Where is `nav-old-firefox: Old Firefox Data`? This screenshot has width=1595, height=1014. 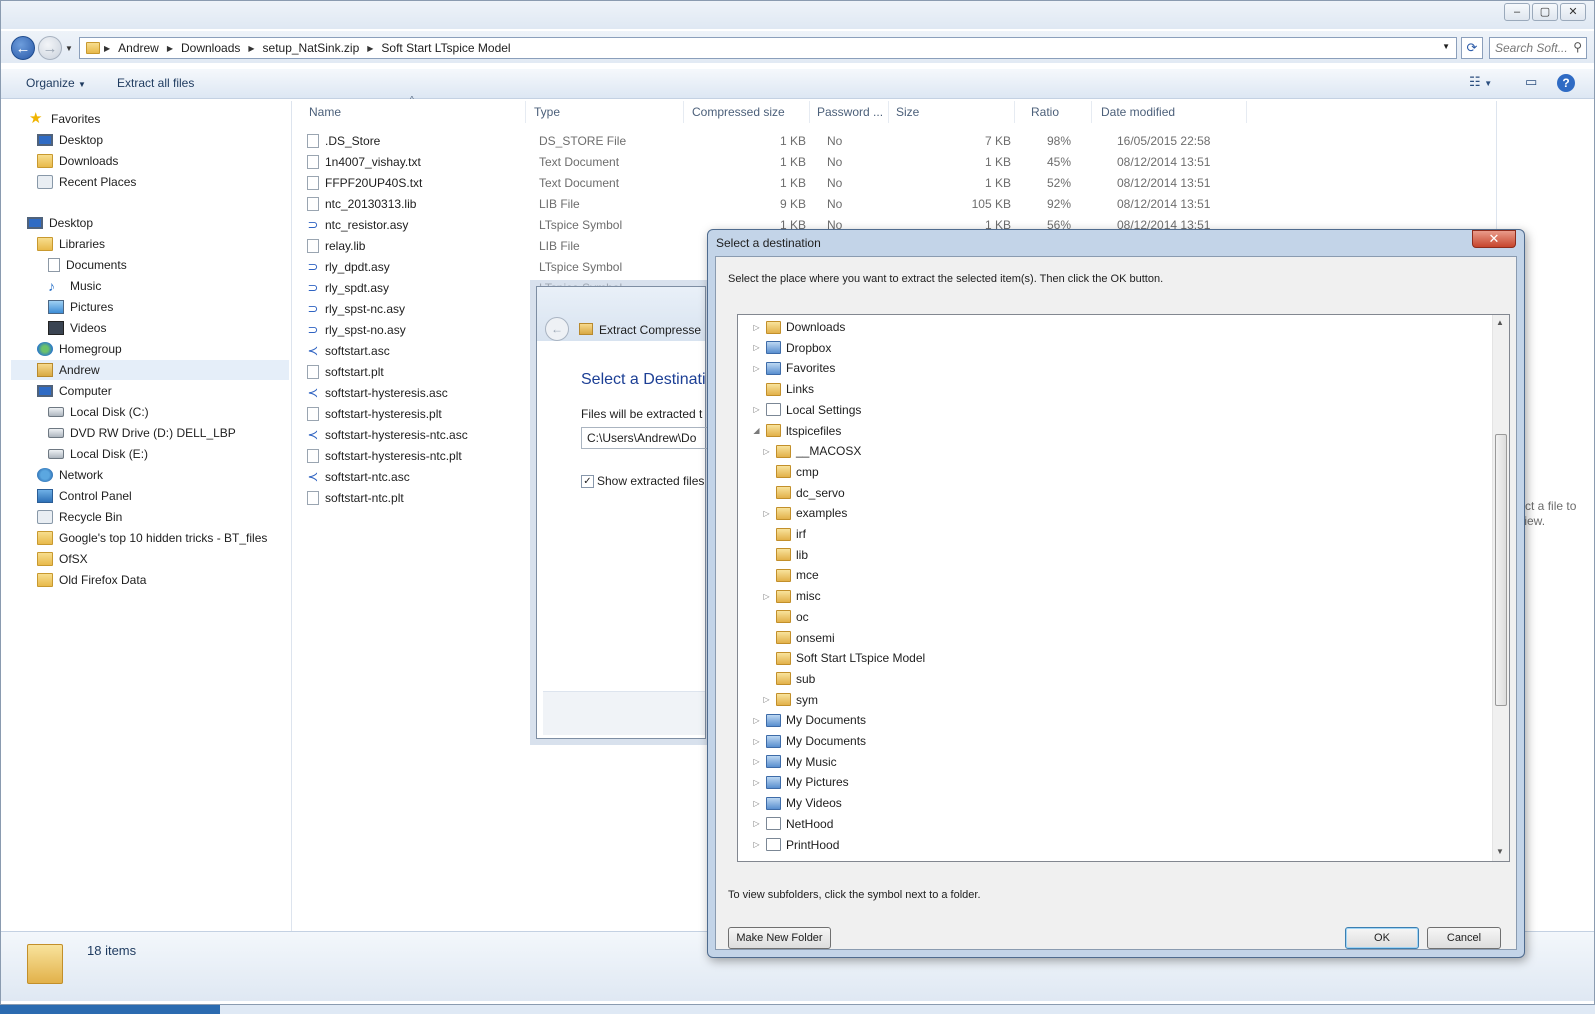 nav-old-firefox: Old Firefox Data is located at coordinates (91, 580).